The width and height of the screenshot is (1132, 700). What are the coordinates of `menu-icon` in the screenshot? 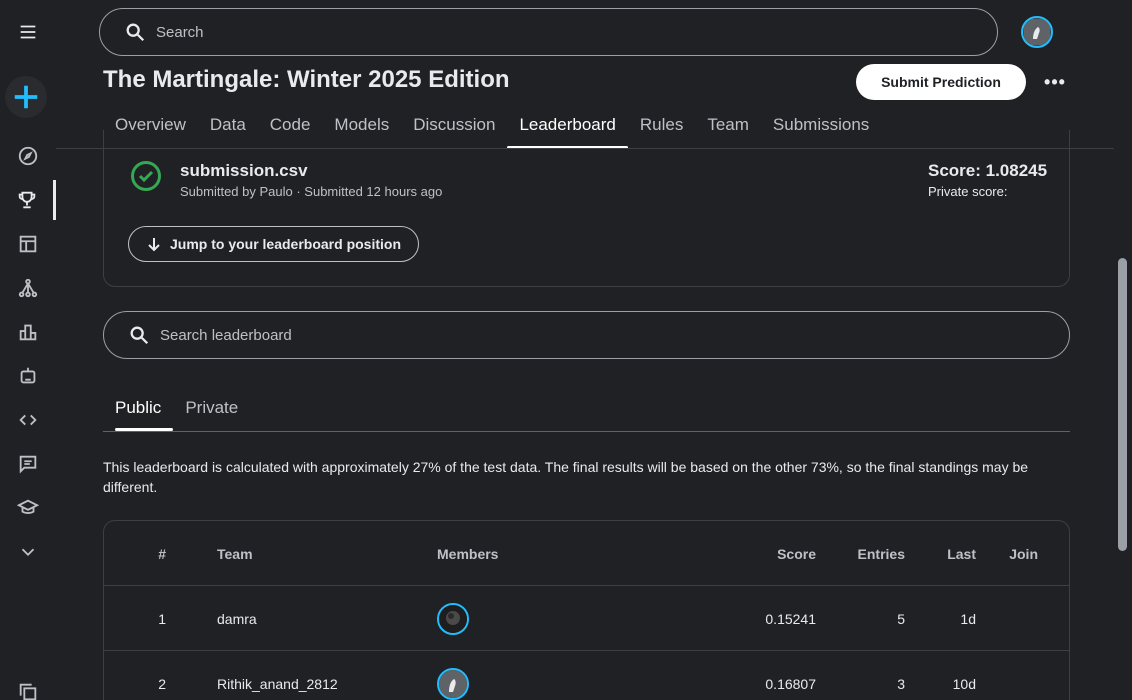 It's located at (28, 32).